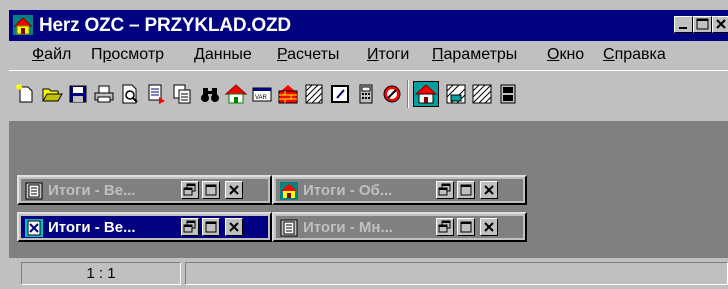 The height and width of the screenshot is (289, 728). What do you see at coordinates (26, 94) in the screenshot?
I see `new-file-icon` at bounding box center [26, 94].